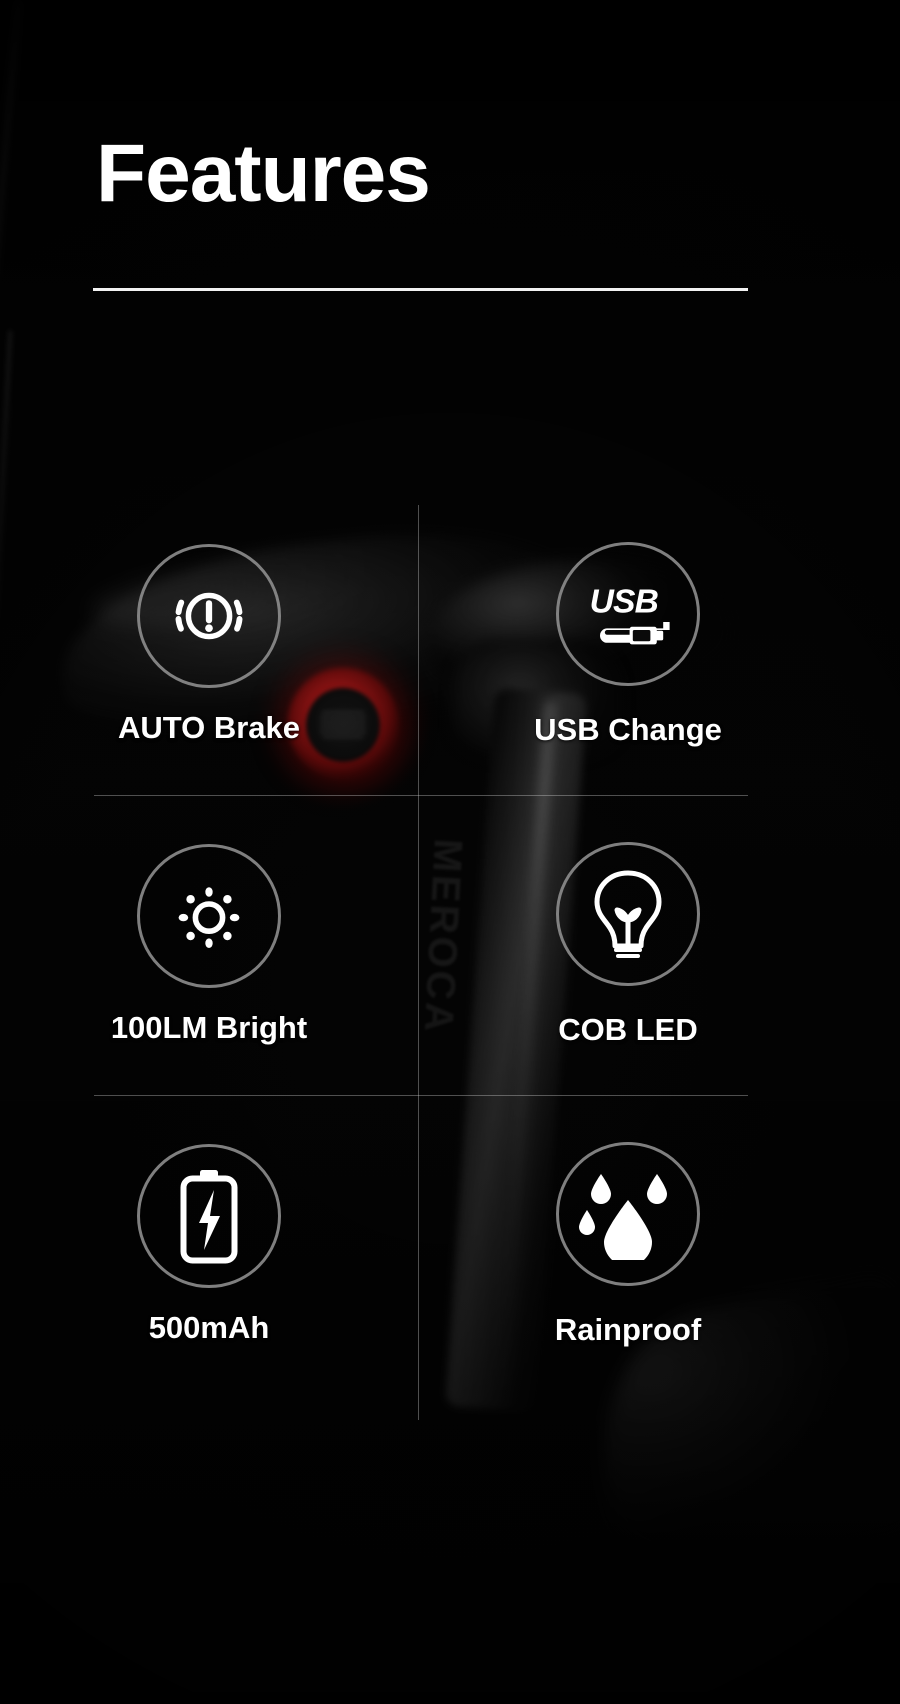  Describe the element at coordinates (209, 727) in the screenshot. I see `feature-label: AUTO Brake` at that location.